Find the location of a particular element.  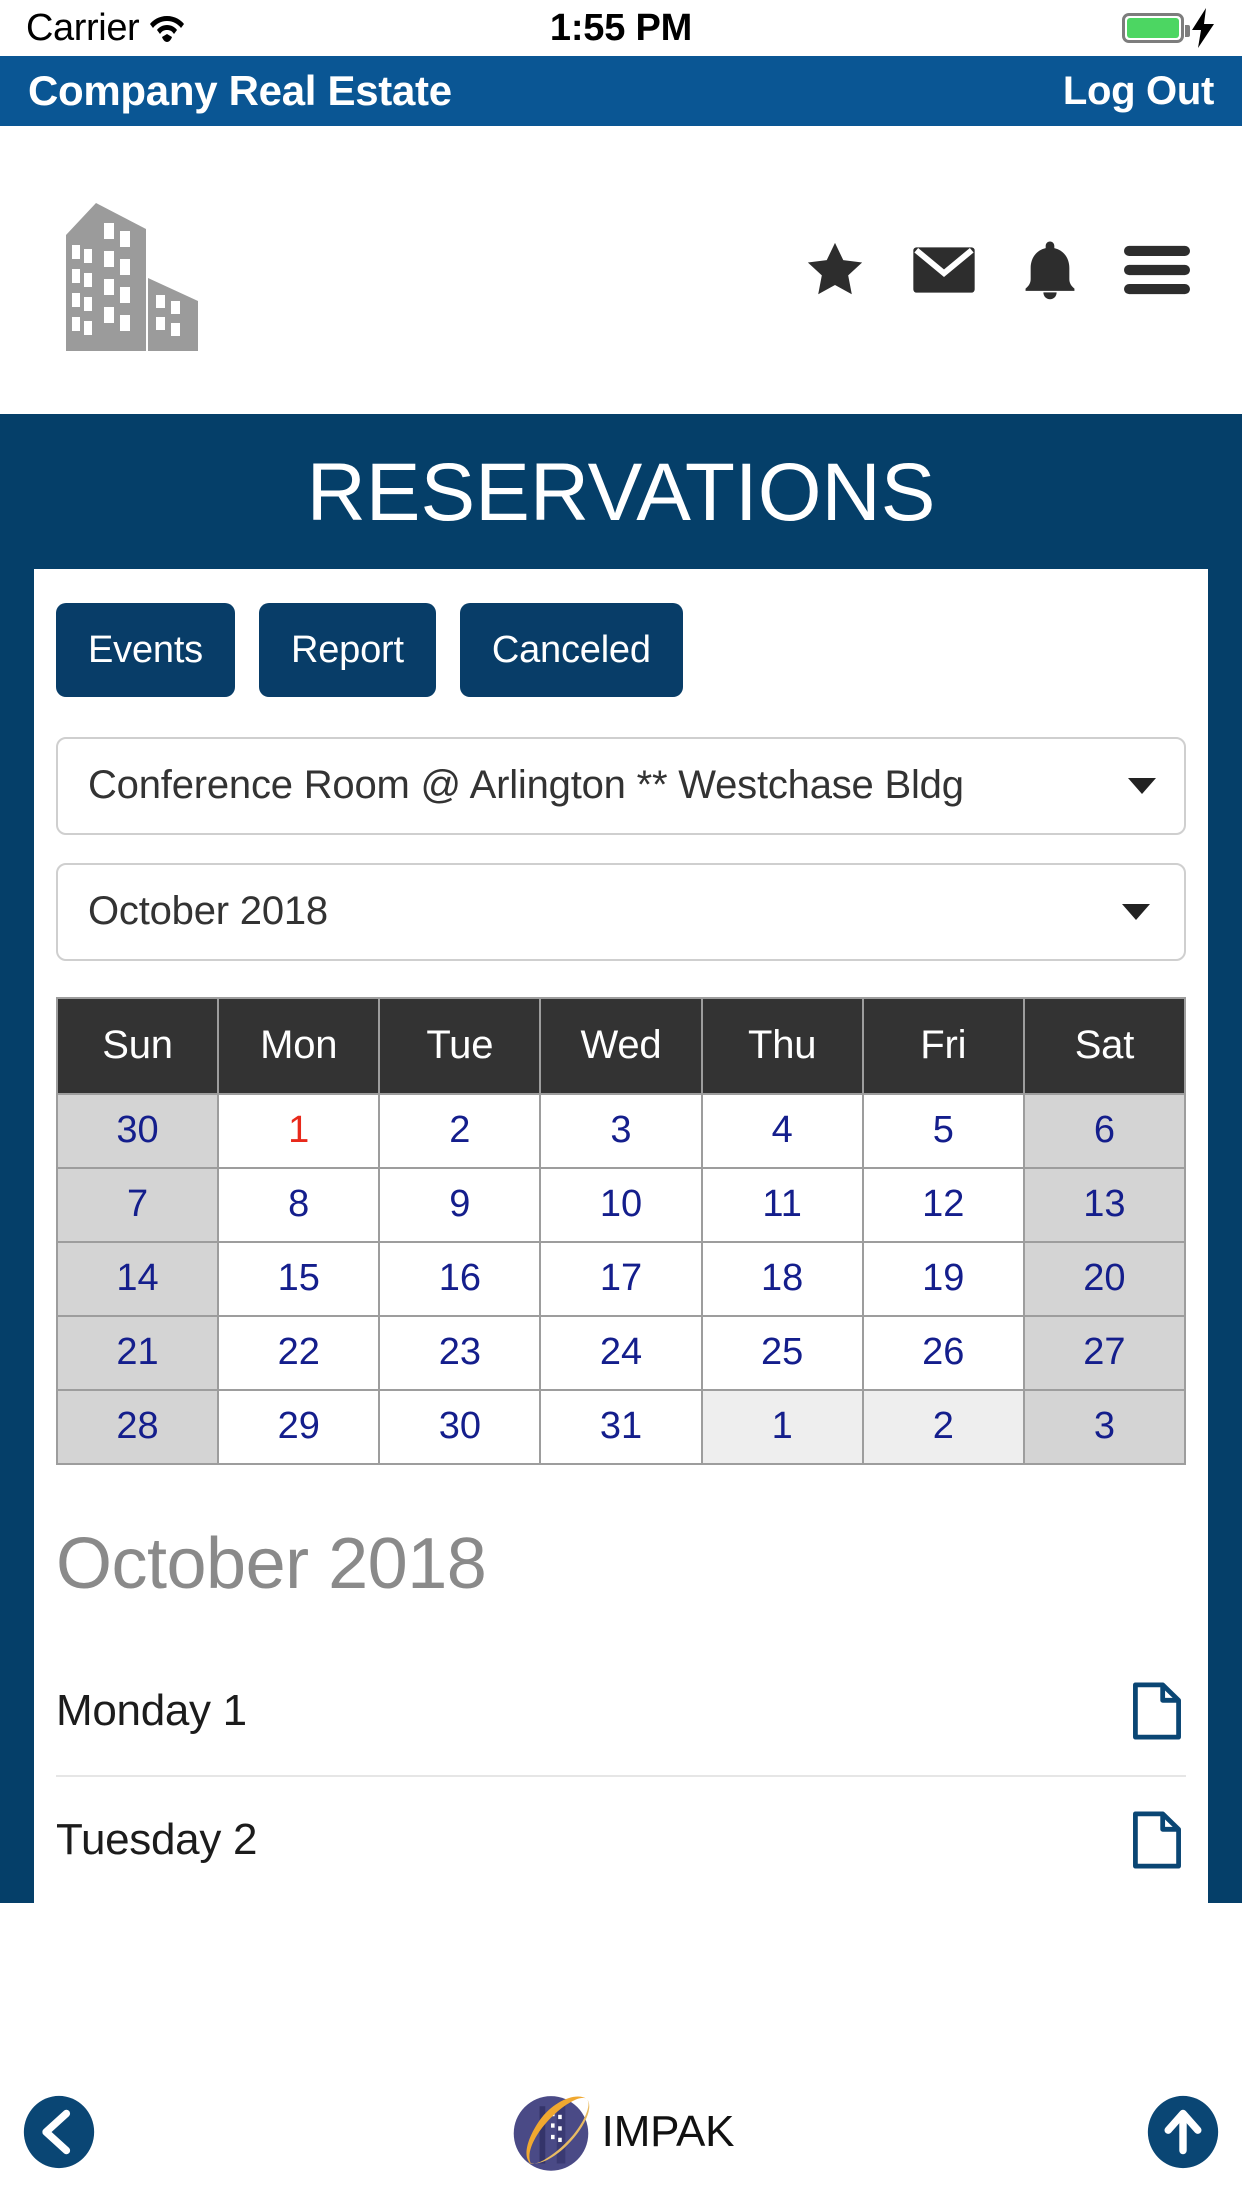

calendar-day-cell: 14 is located at coordinates (137, 1278).